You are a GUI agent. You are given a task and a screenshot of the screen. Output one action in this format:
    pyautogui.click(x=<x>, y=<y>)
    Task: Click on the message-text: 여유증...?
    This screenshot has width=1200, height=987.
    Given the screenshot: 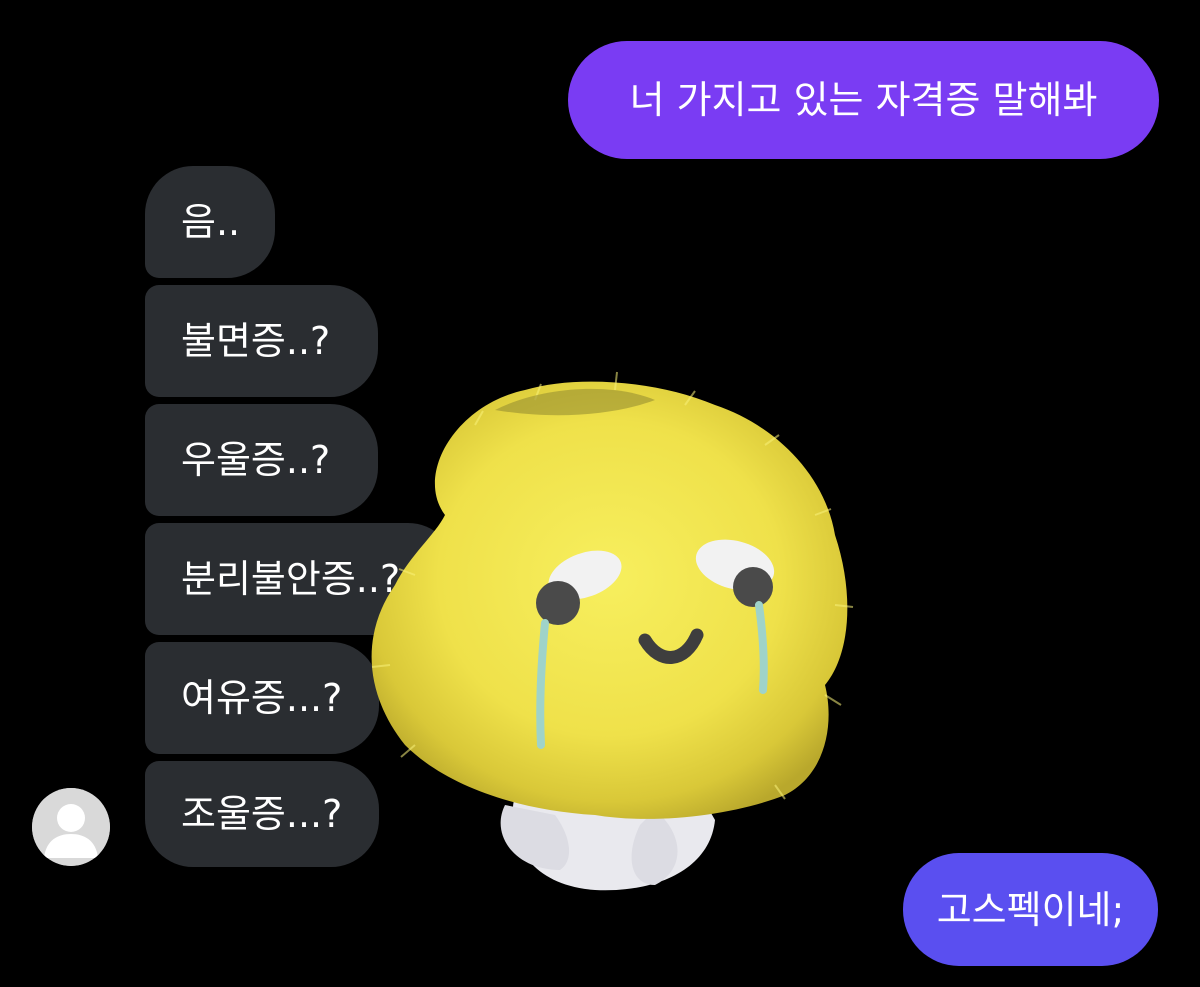 What is the action you would take?
    pyautogui.click(x=262, y=698)
    